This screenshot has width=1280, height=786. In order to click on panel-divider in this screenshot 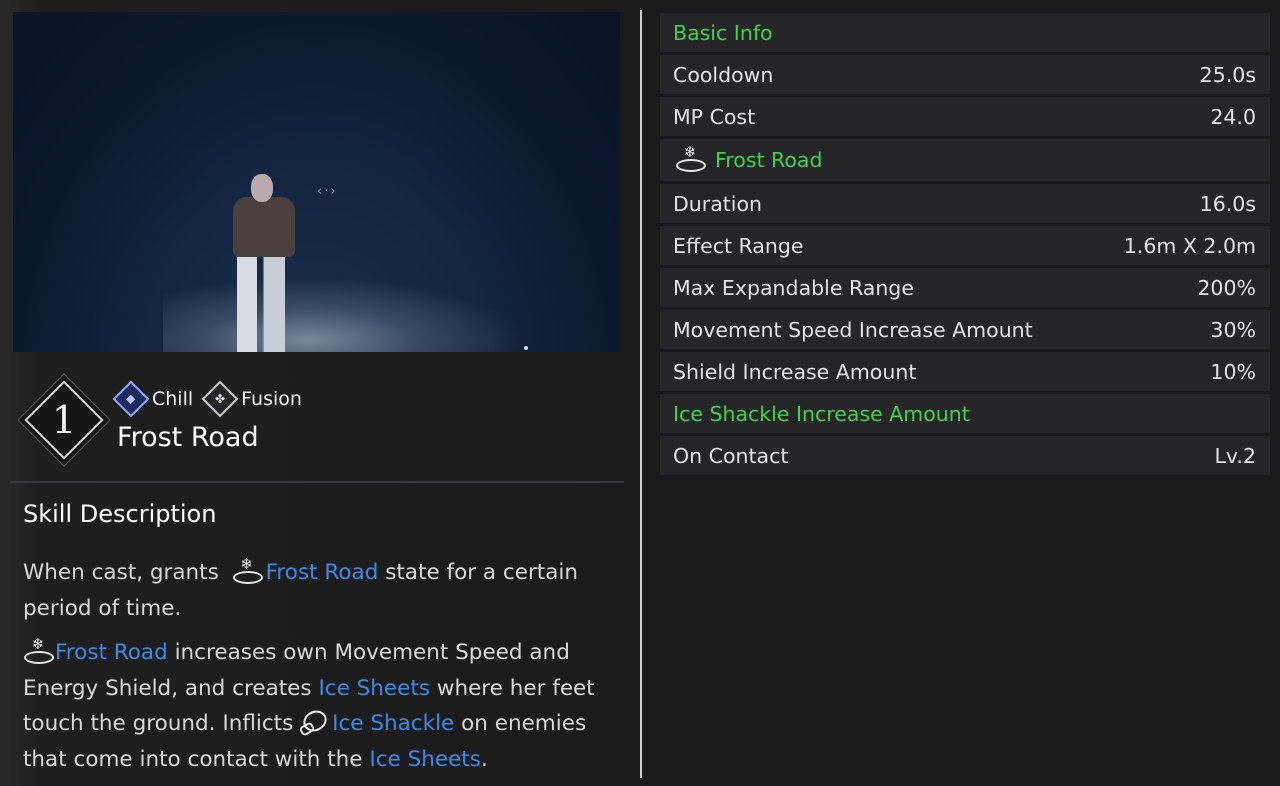, I will do `click(641, 394)`.